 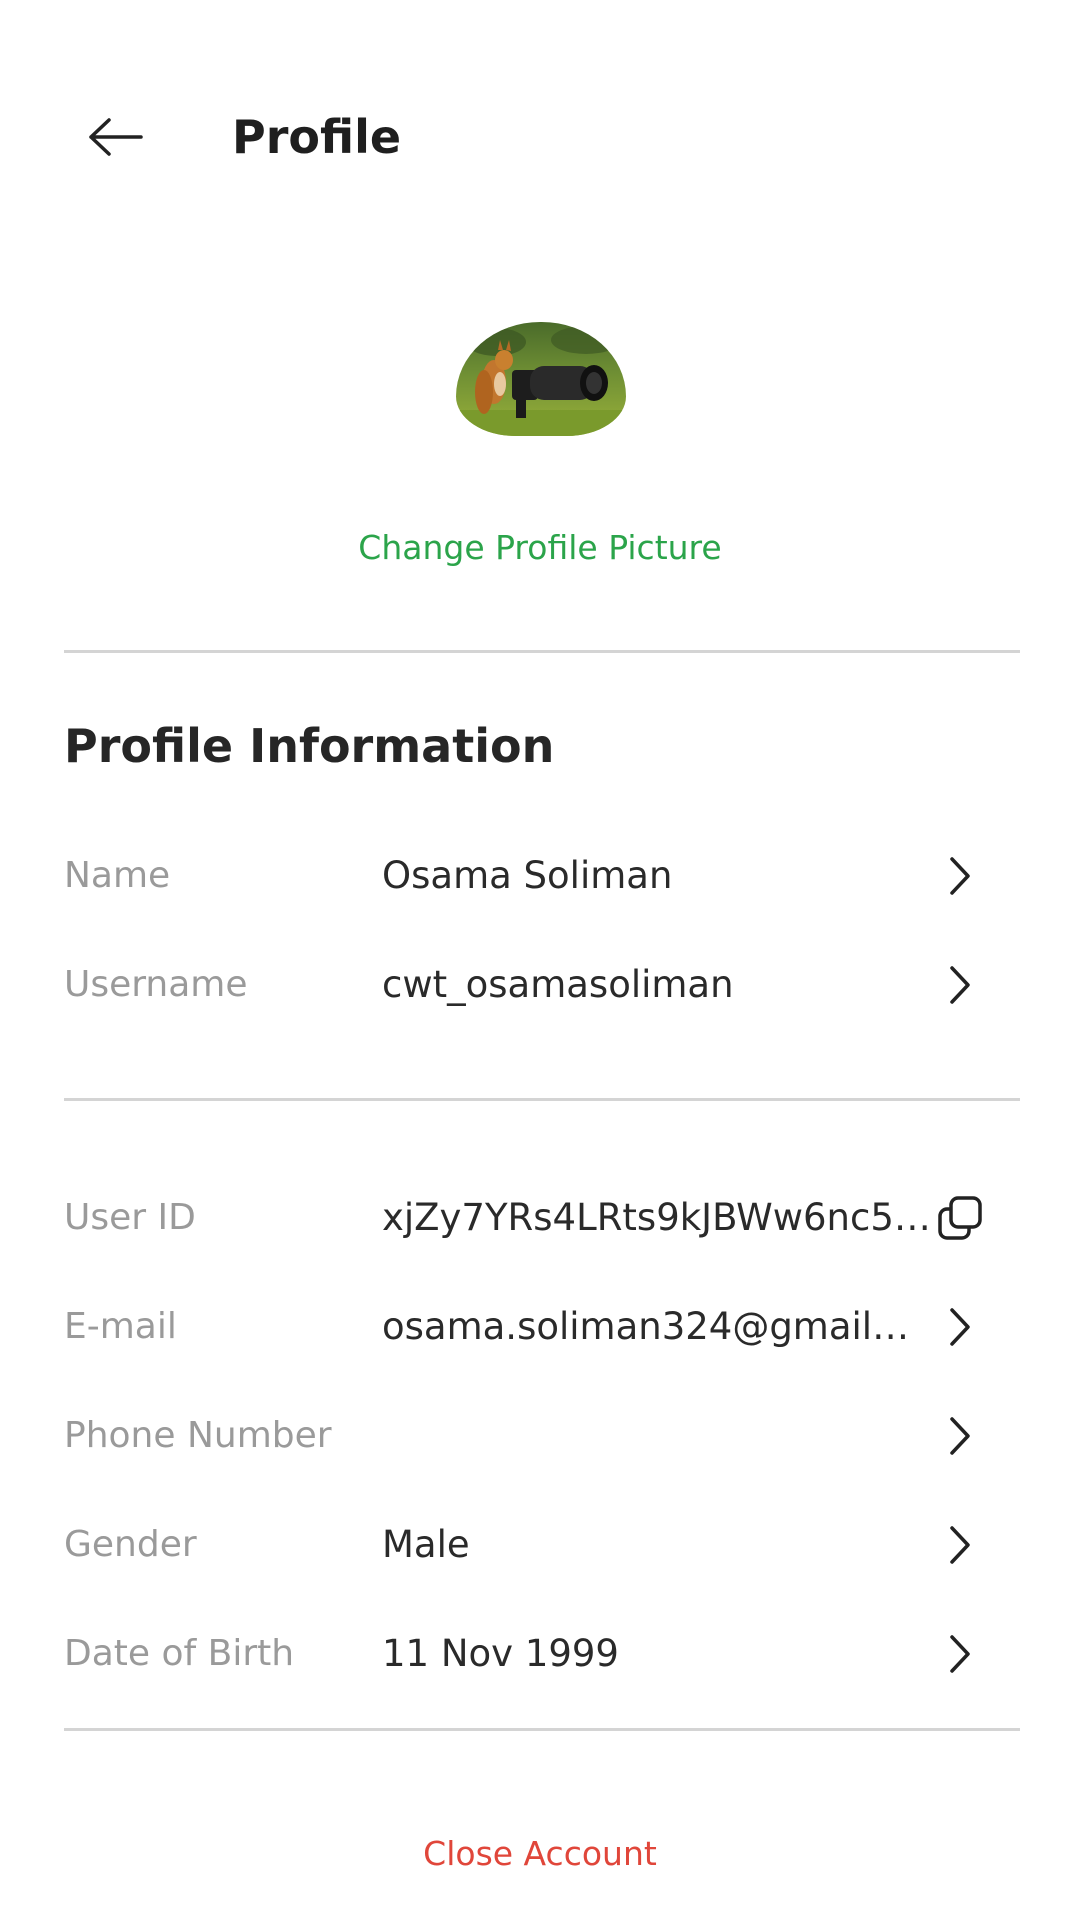 What do you see at coordinates (156, 984) in the screenshot?
I see `row-label: Username` at bounding box center [156, 984].